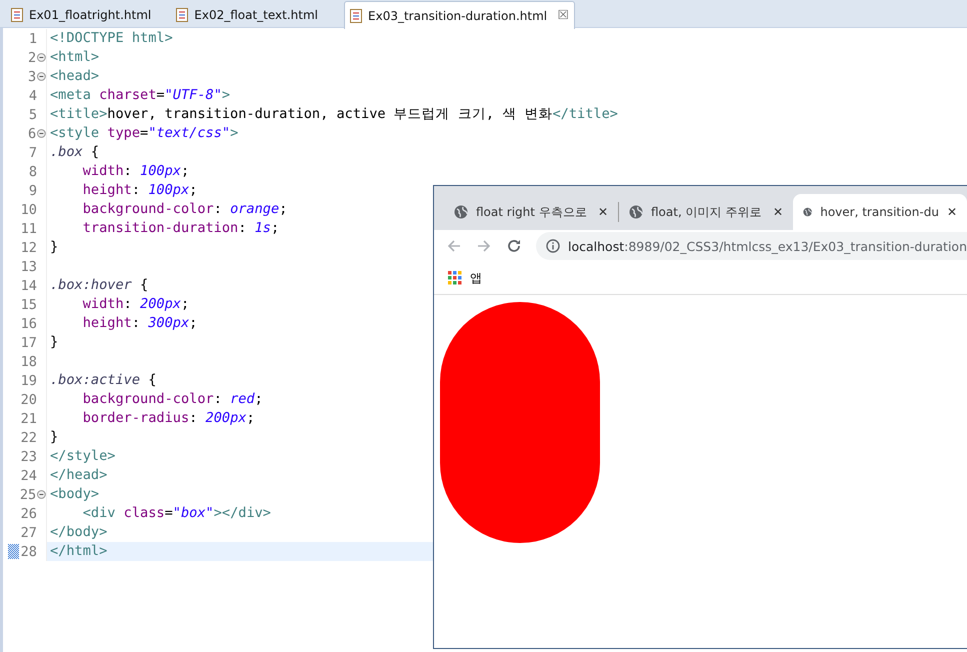 This screenshot has height=652, width=967. I want to click on code-line: <title>hover, transition-duration, active 부드럽게 크기, 색 변화</title>, so click(334, 114).